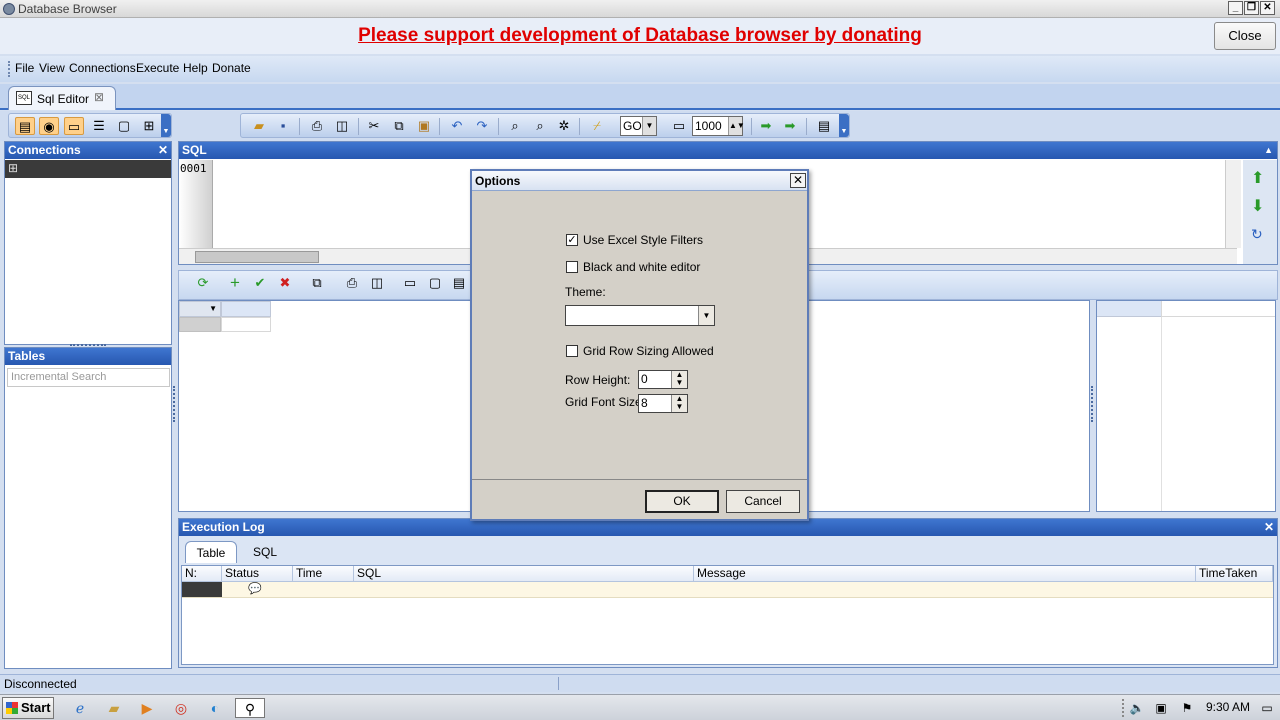  I want to click on grid-preview-icon: ◫, so click(377, 283).